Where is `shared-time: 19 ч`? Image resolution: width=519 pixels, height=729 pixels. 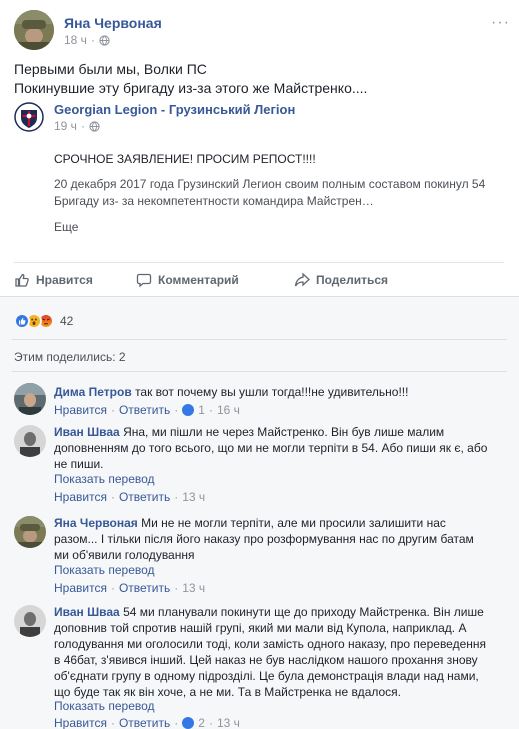
shared-time: 19 ч is located at coordinates (65, 126).